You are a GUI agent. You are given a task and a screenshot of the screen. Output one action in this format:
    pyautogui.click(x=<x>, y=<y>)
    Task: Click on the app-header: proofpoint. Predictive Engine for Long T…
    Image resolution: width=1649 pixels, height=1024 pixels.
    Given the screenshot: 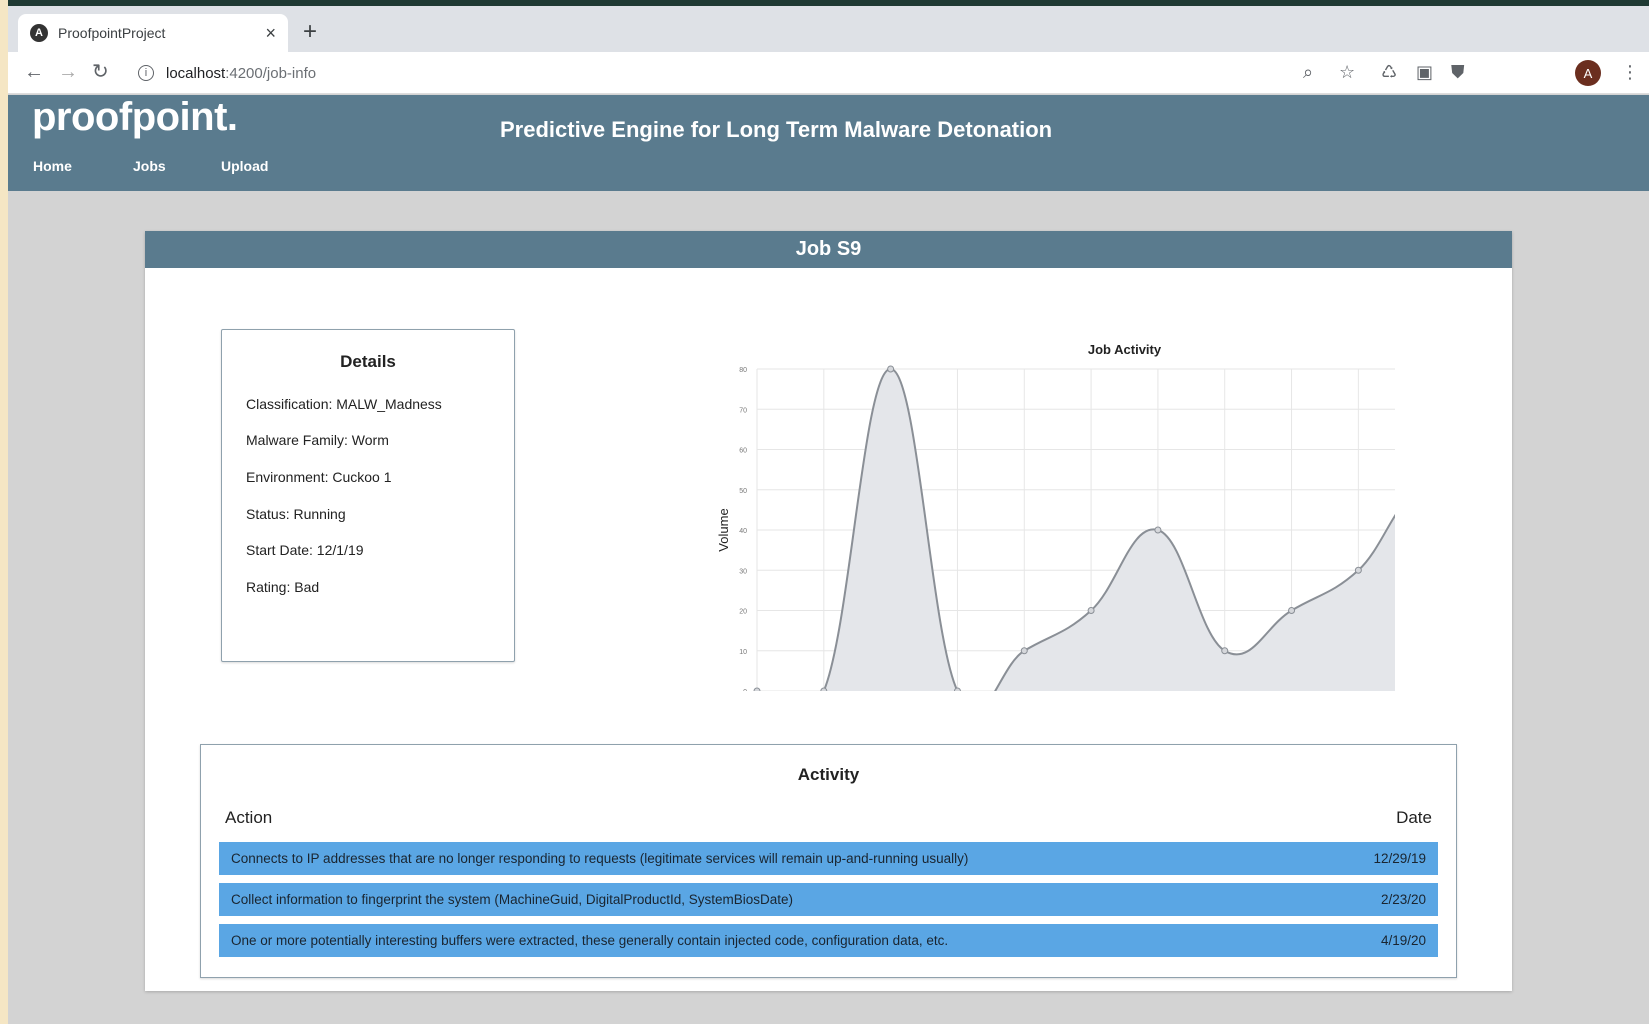 What is the action you would take?
    pyautogui.click(x=828, y=143)
    